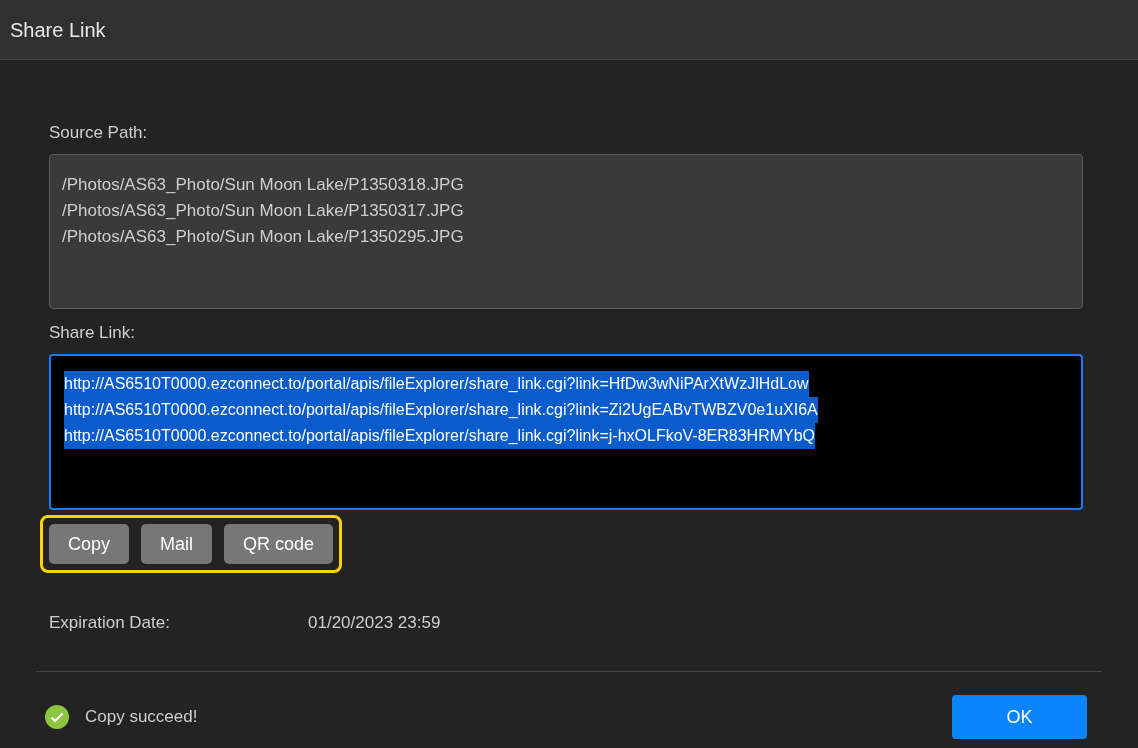 Image resolution: width=1138 pixels, height=748 pixels. Describe the element at coordinates (177, 544) in the screenshot. I see `action-button: Mail` at that location.